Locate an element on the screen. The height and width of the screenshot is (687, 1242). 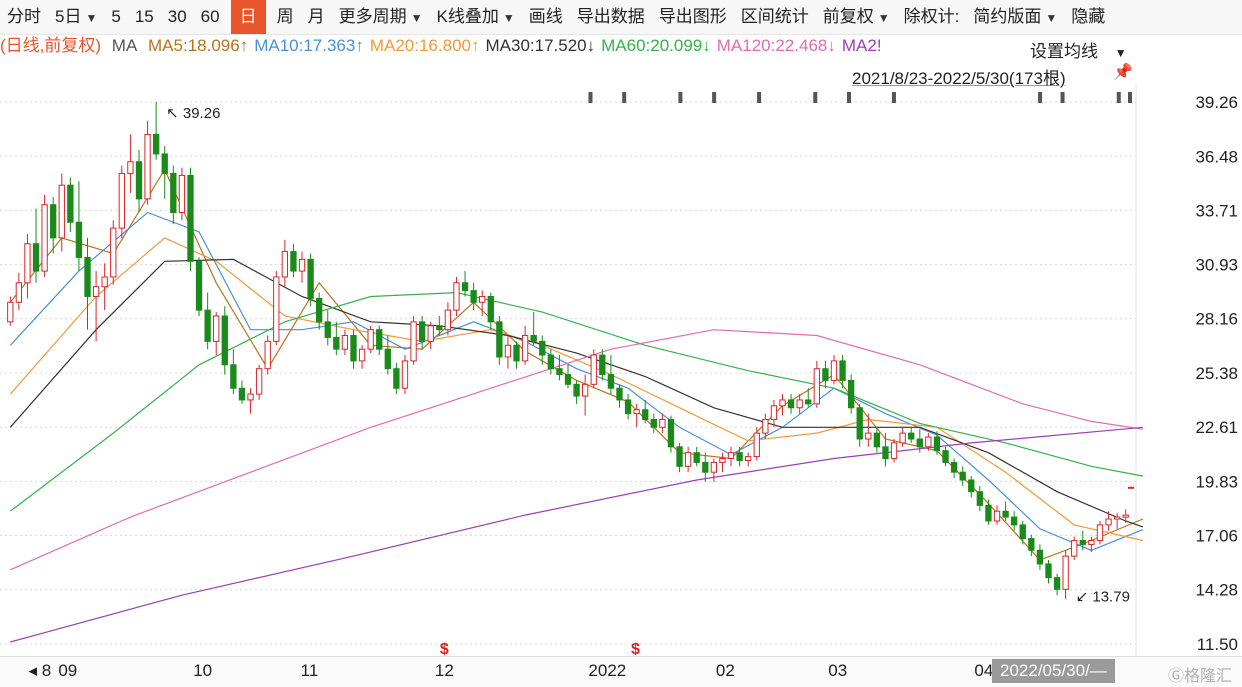
period-tab: 30 is located at coordinates (177, 17).